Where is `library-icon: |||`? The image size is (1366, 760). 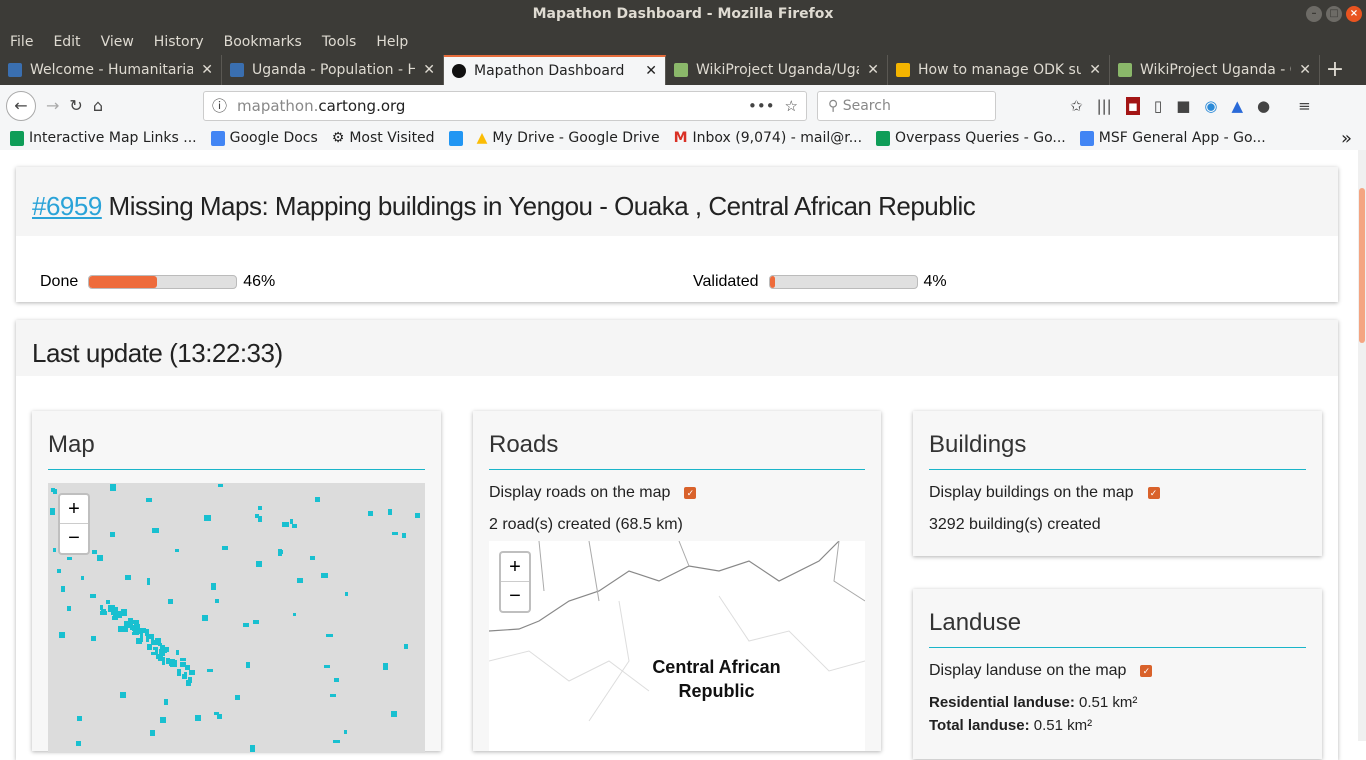
library-icon: ||| is located at coordinates (1104, 106).